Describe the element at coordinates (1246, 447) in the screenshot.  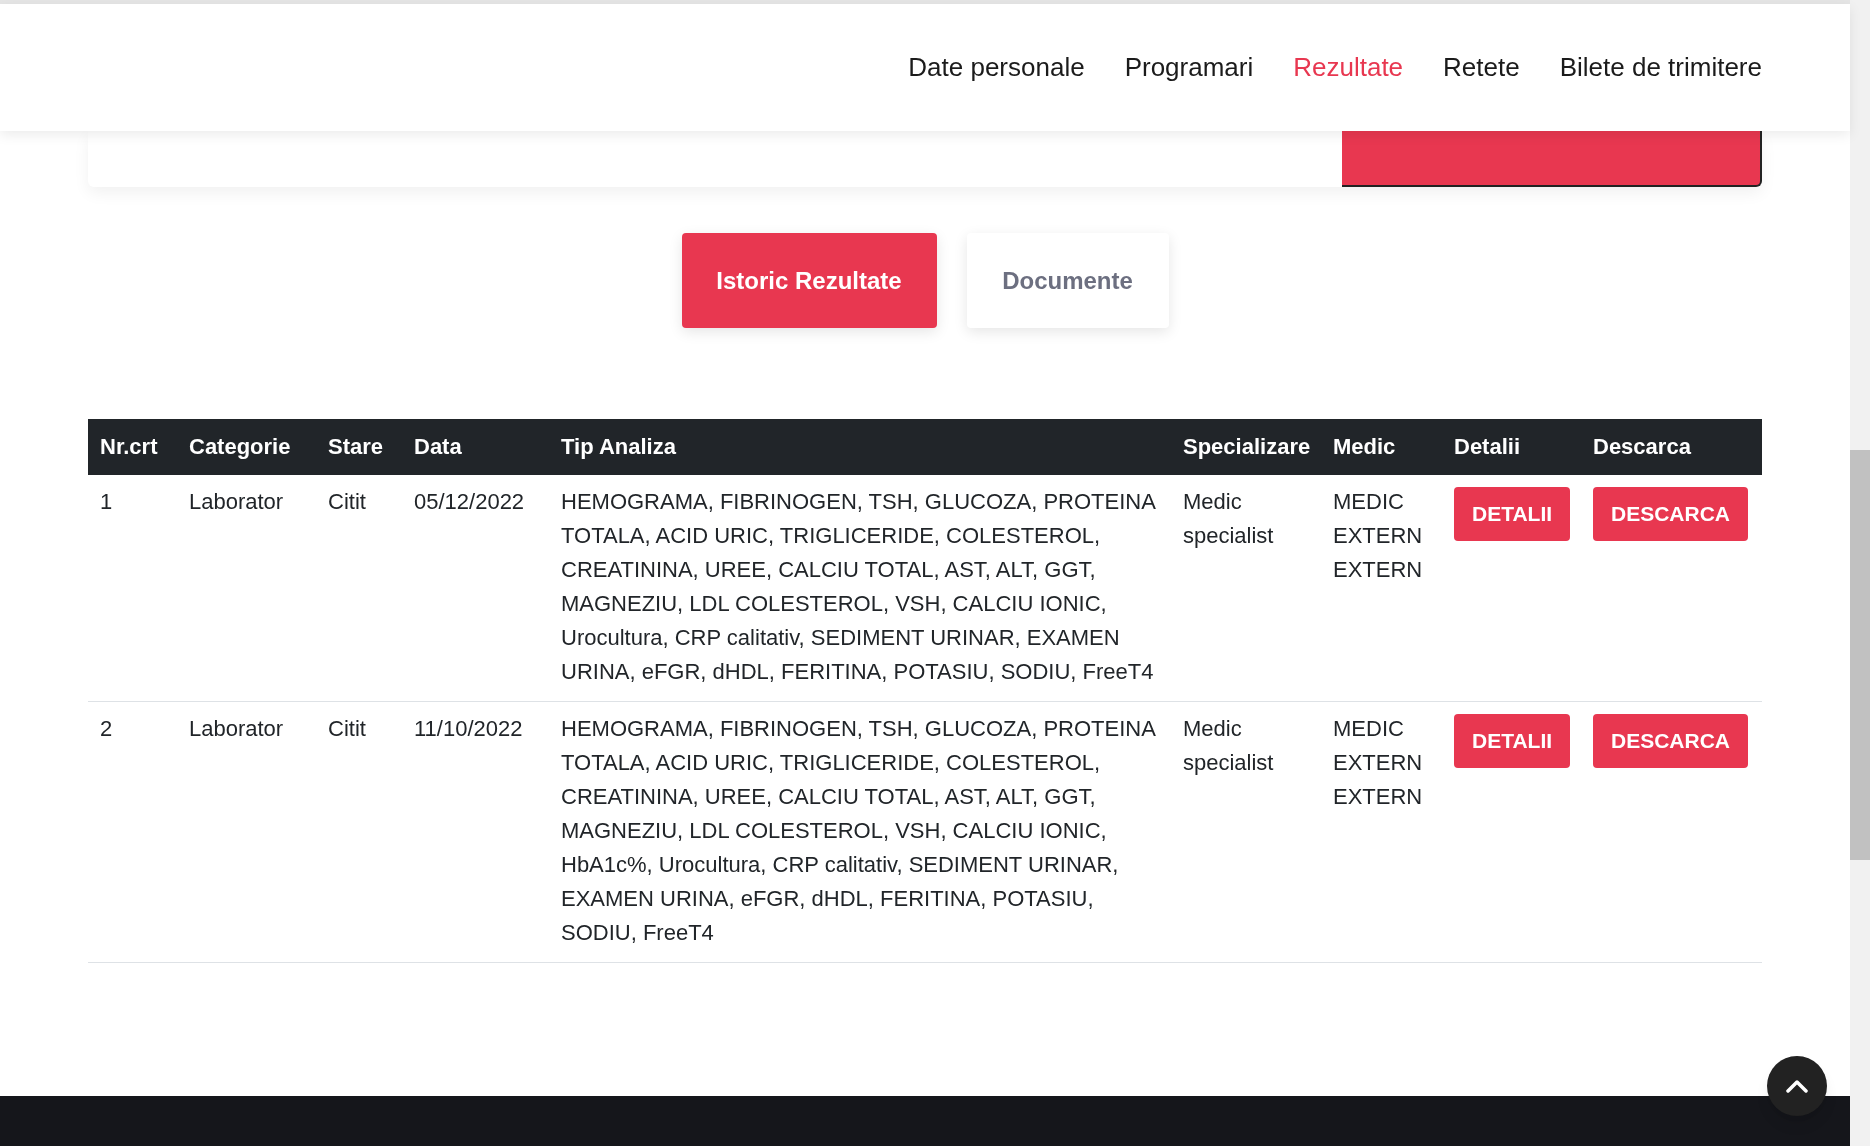
I see `column-header: Specializare` at that location.